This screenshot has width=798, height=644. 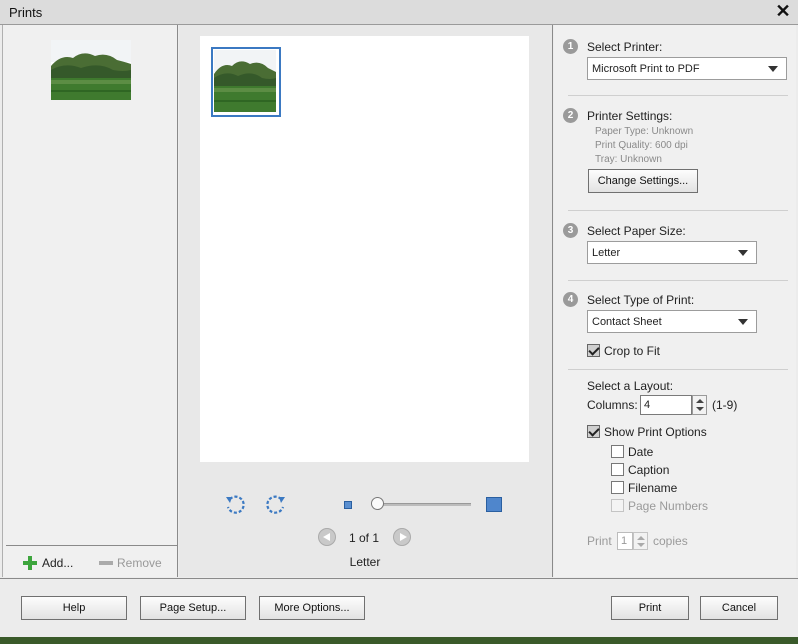 I want to click on print-type-select: Contact Sheet, so click(x=672, y=321).